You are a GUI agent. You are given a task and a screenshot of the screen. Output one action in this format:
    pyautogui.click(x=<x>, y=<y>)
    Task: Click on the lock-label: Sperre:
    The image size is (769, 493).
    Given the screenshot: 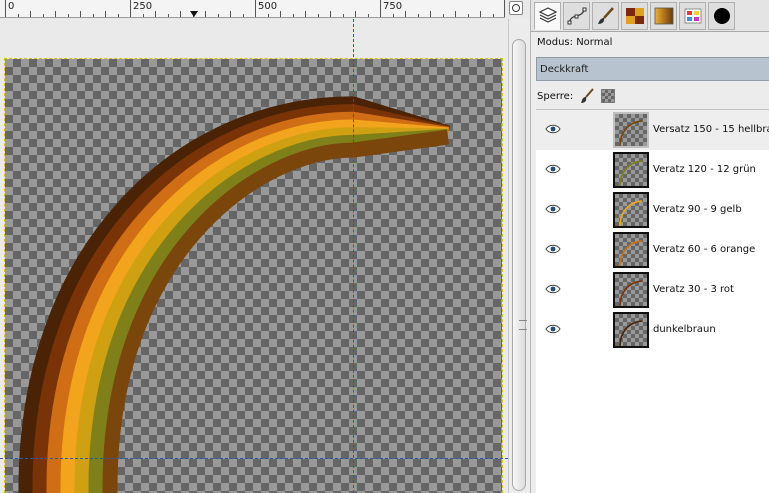 What is the action you would take?
    pyautogui.click(x=555, y=96)
    